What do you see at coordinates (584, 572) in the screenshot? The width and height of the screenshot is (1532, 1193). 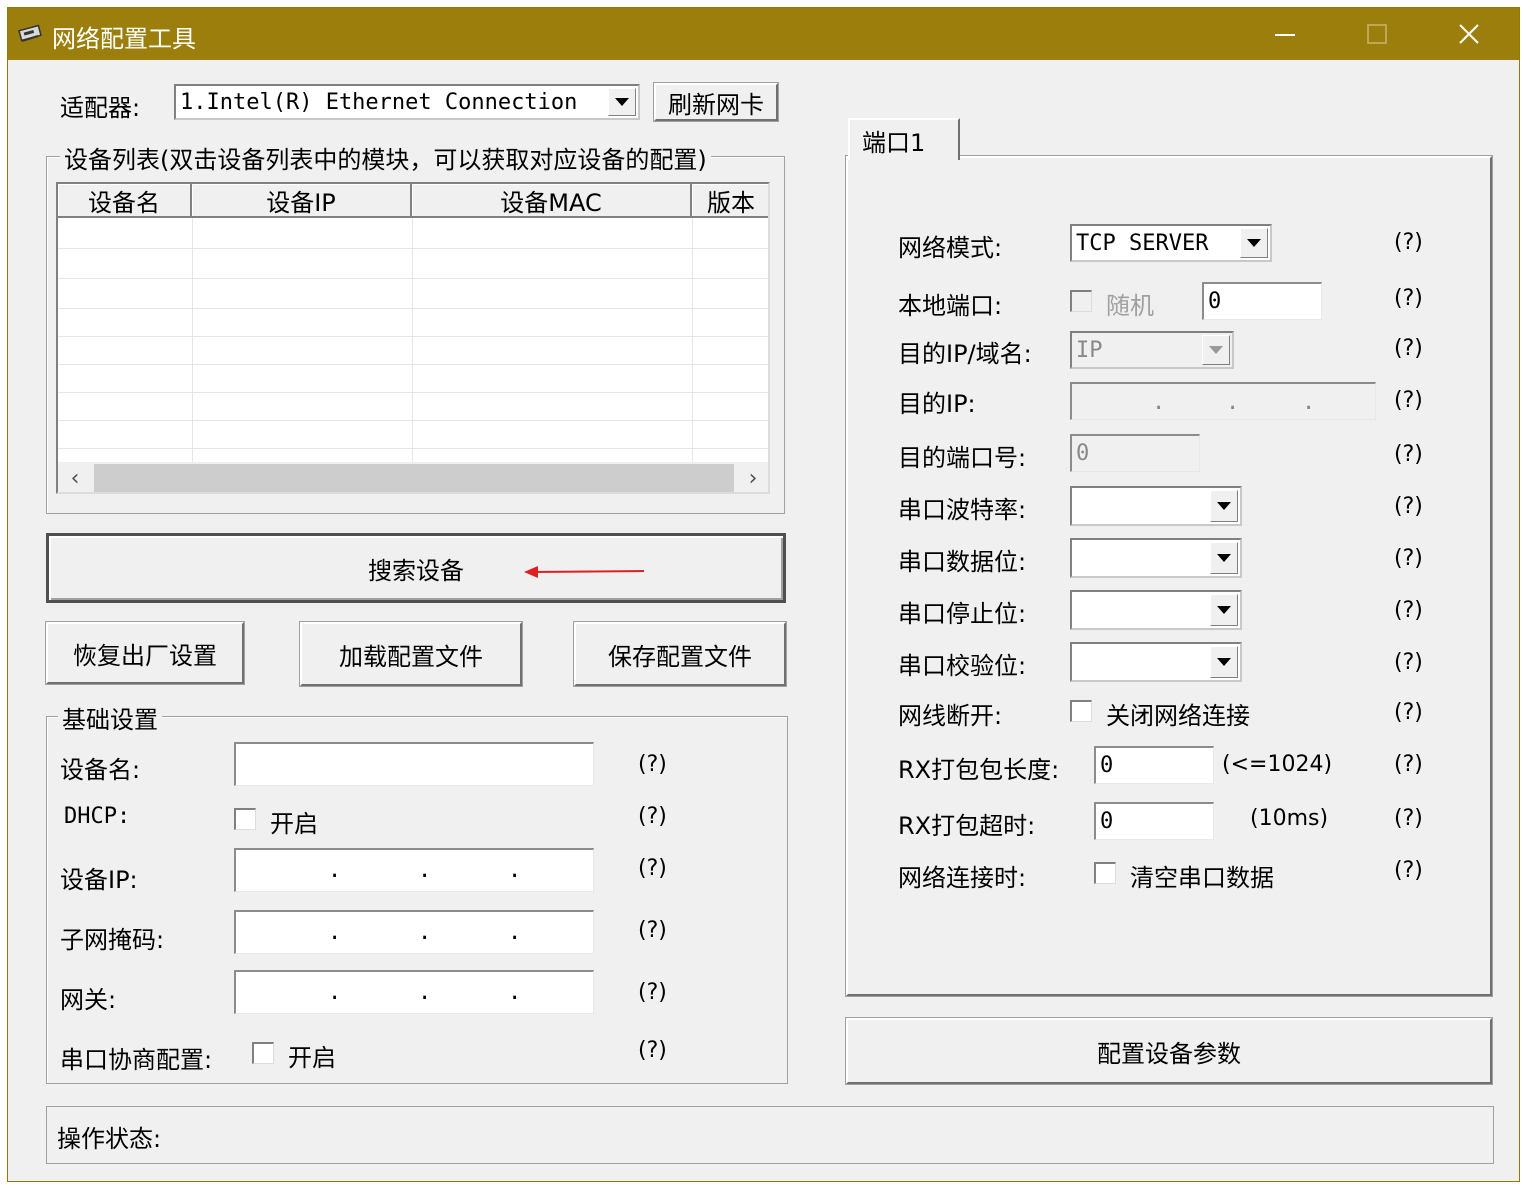 I see `annotation-arrow` at bounding box center [584, 572].